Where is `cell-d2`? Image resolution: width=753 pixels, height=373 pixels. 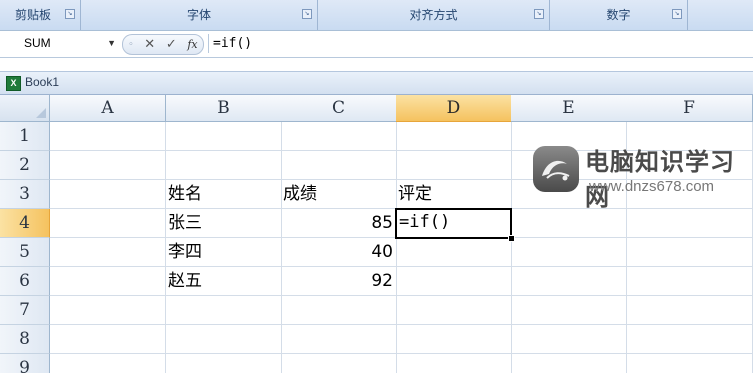
cell-d2 is located at coordinates (454, 165).